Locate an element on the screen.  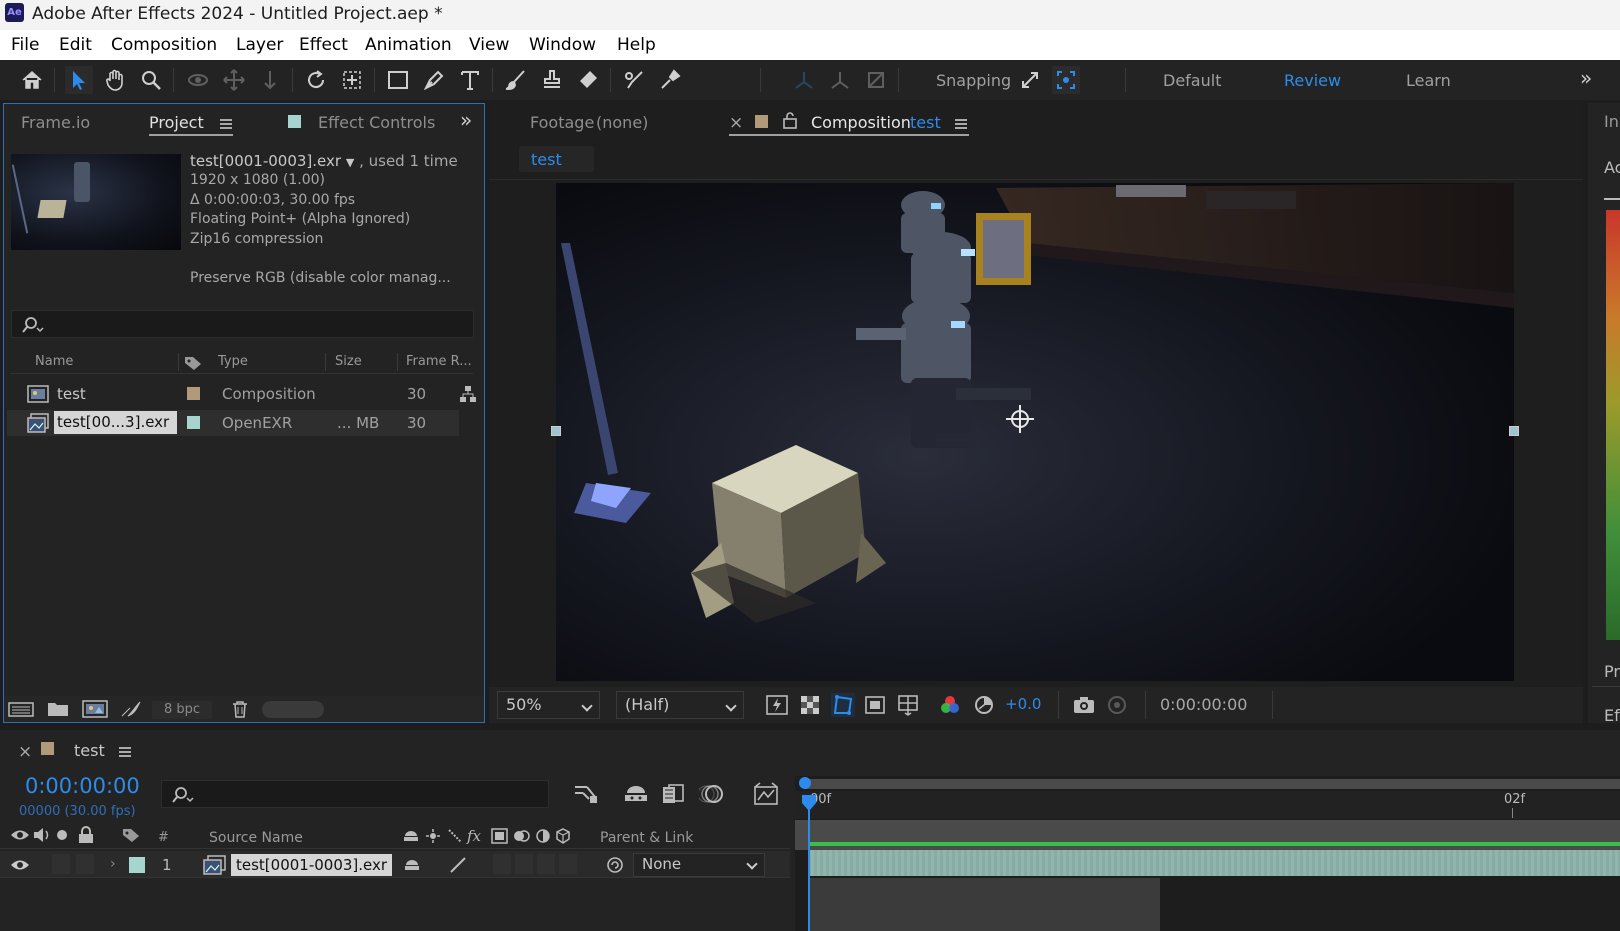
layer-parent-dropdown: None is located at coordinates (699, 865).